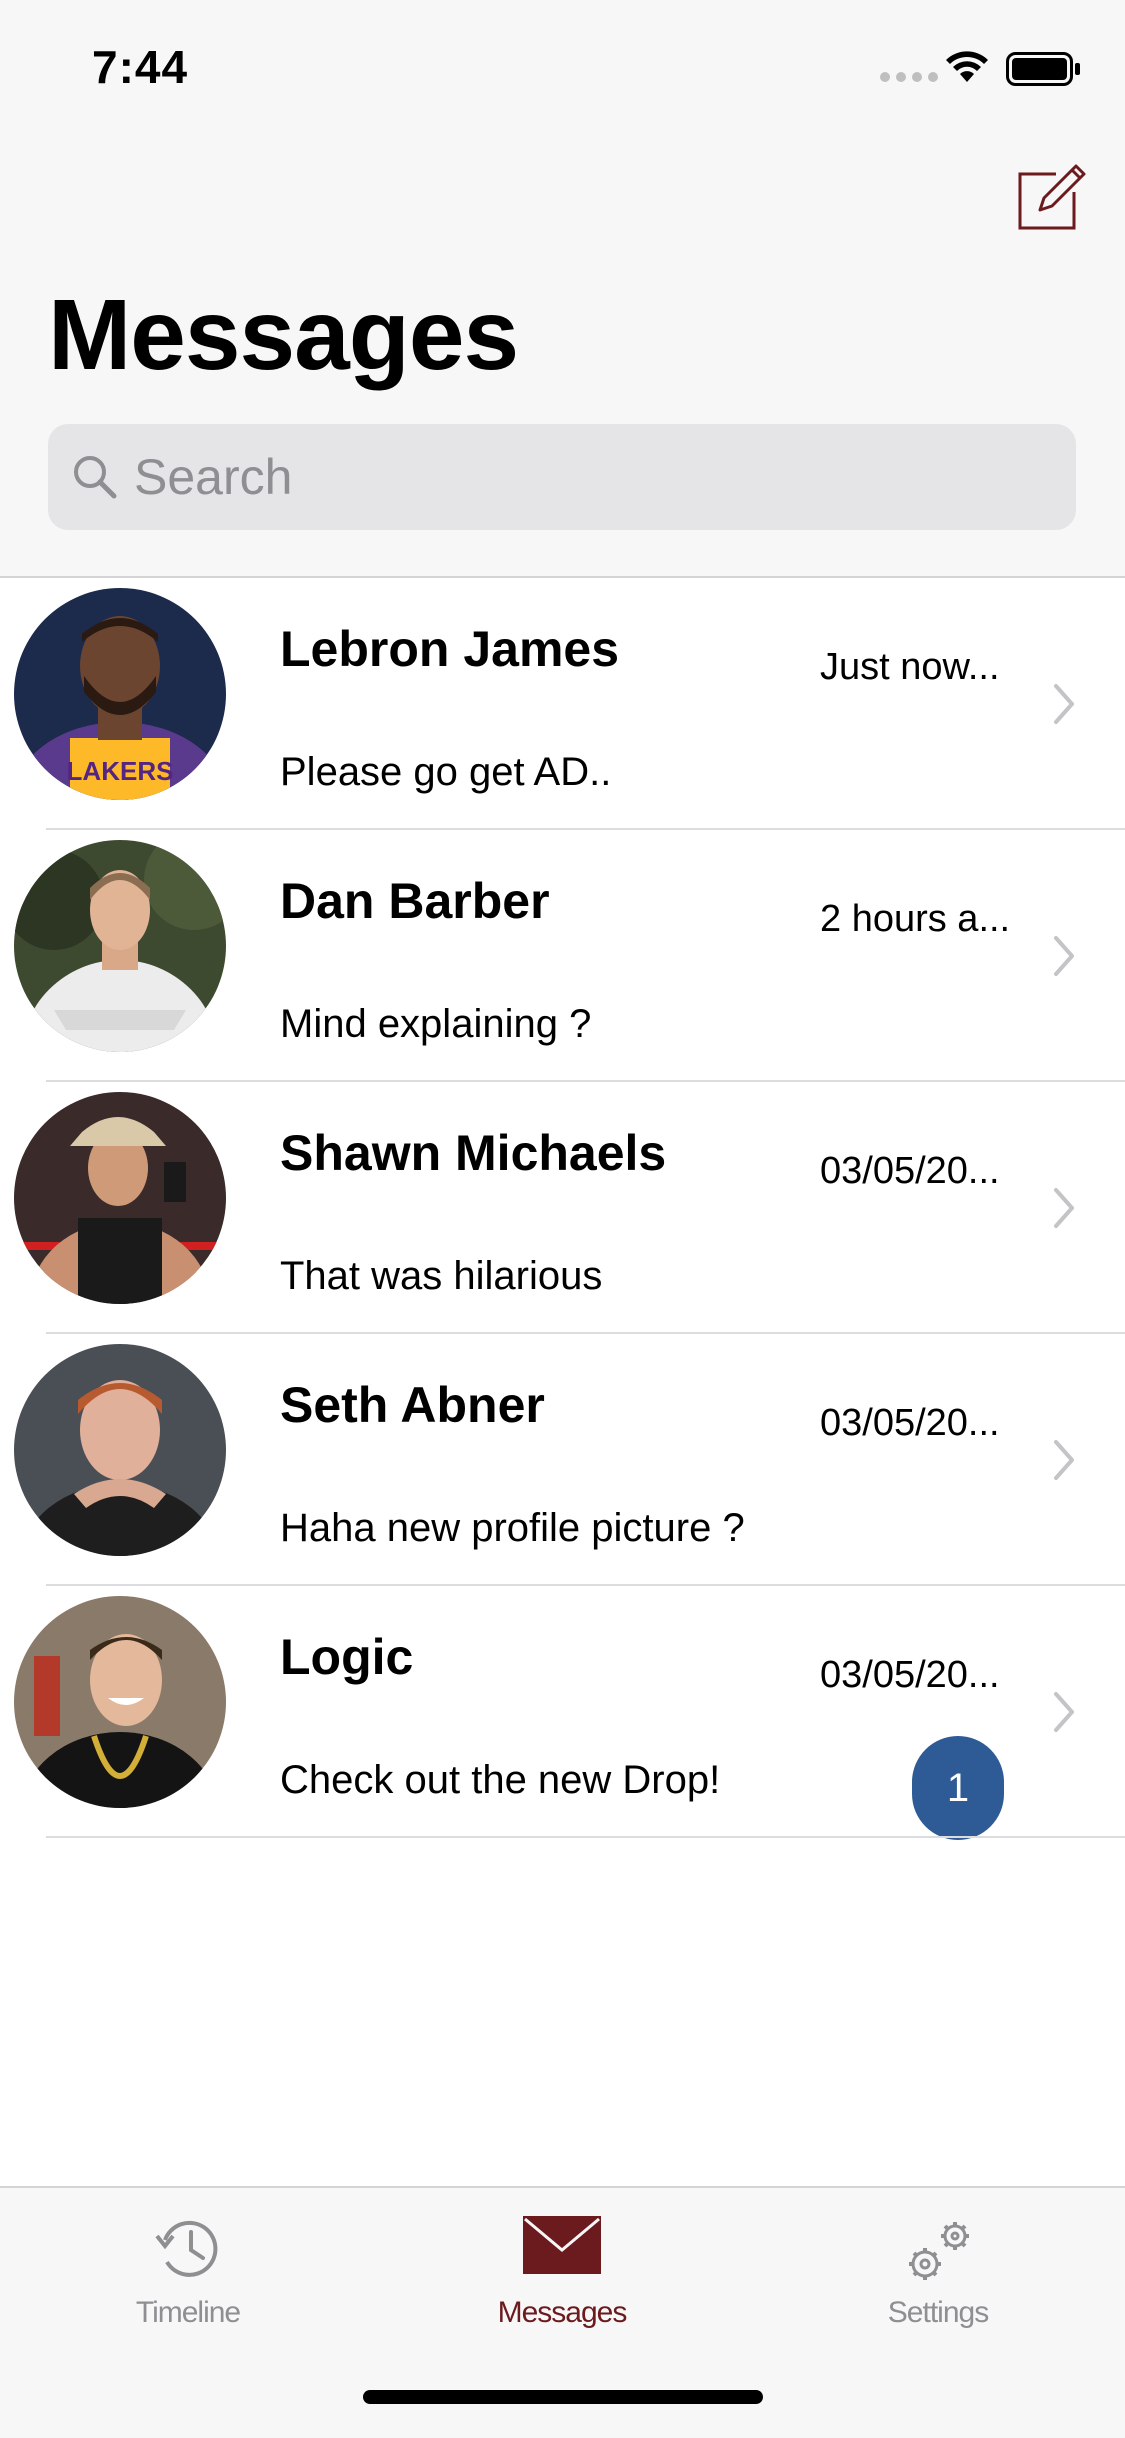  What do you see at coordinates (473, 1153) in the screenshot?
I see `contact-name: Shawn Michaels` at bounding box center [473, 1153].